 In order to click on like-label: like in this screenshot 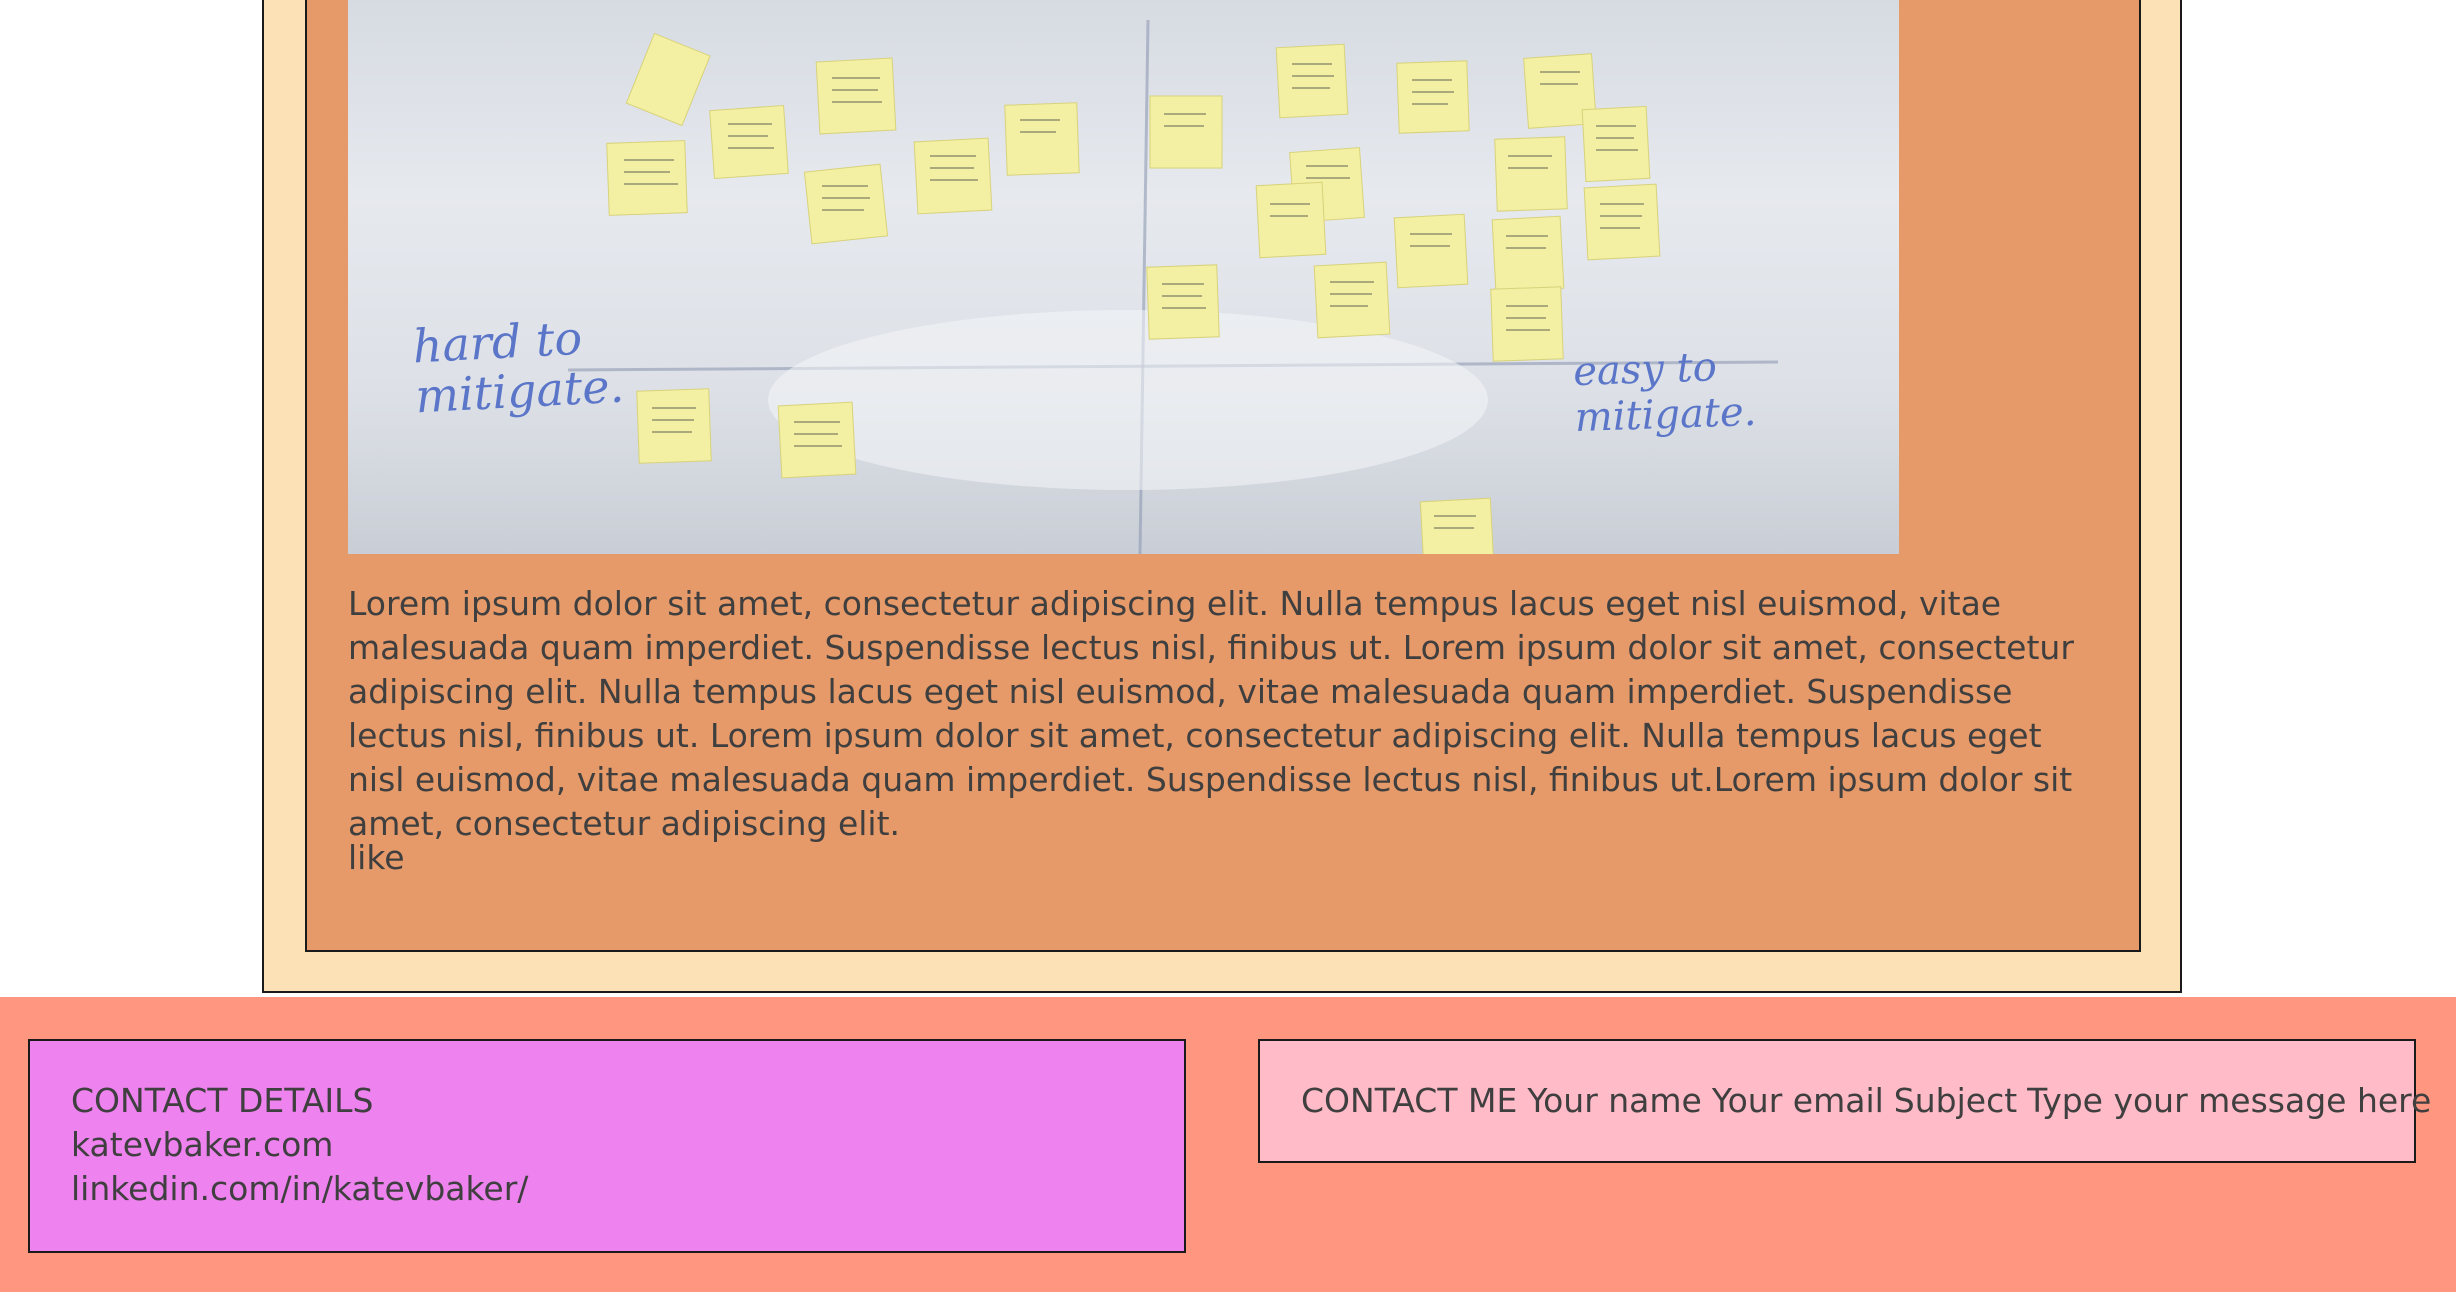, I will do `click(376, 858)`.